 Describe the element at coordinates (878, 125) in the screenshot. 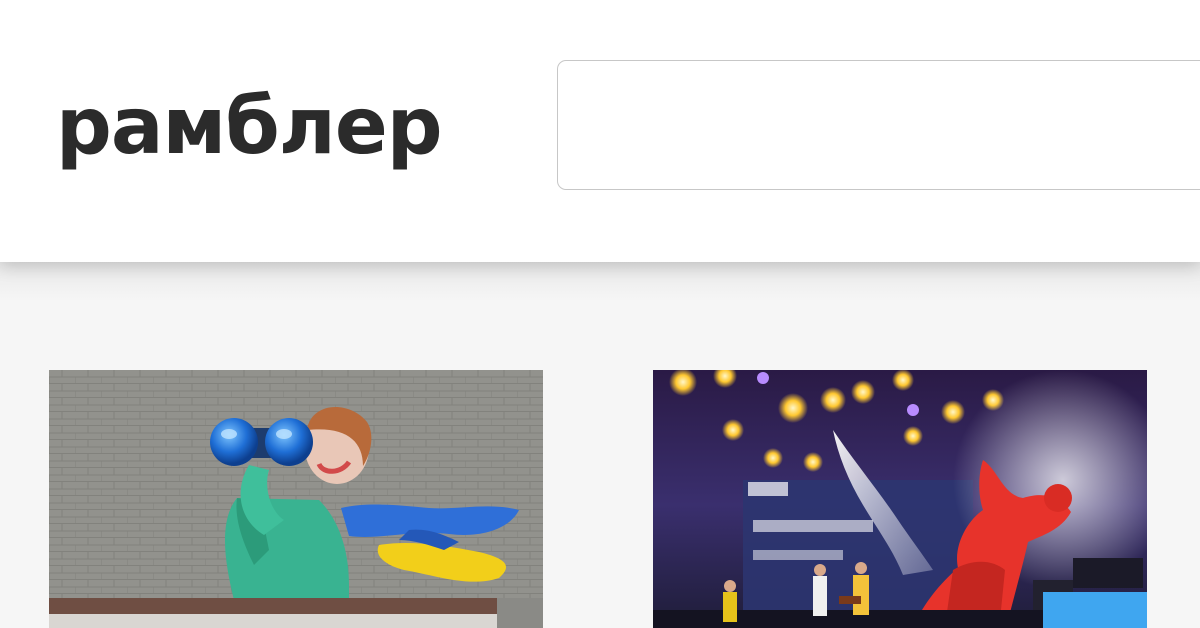

I see `search-input` at that location.